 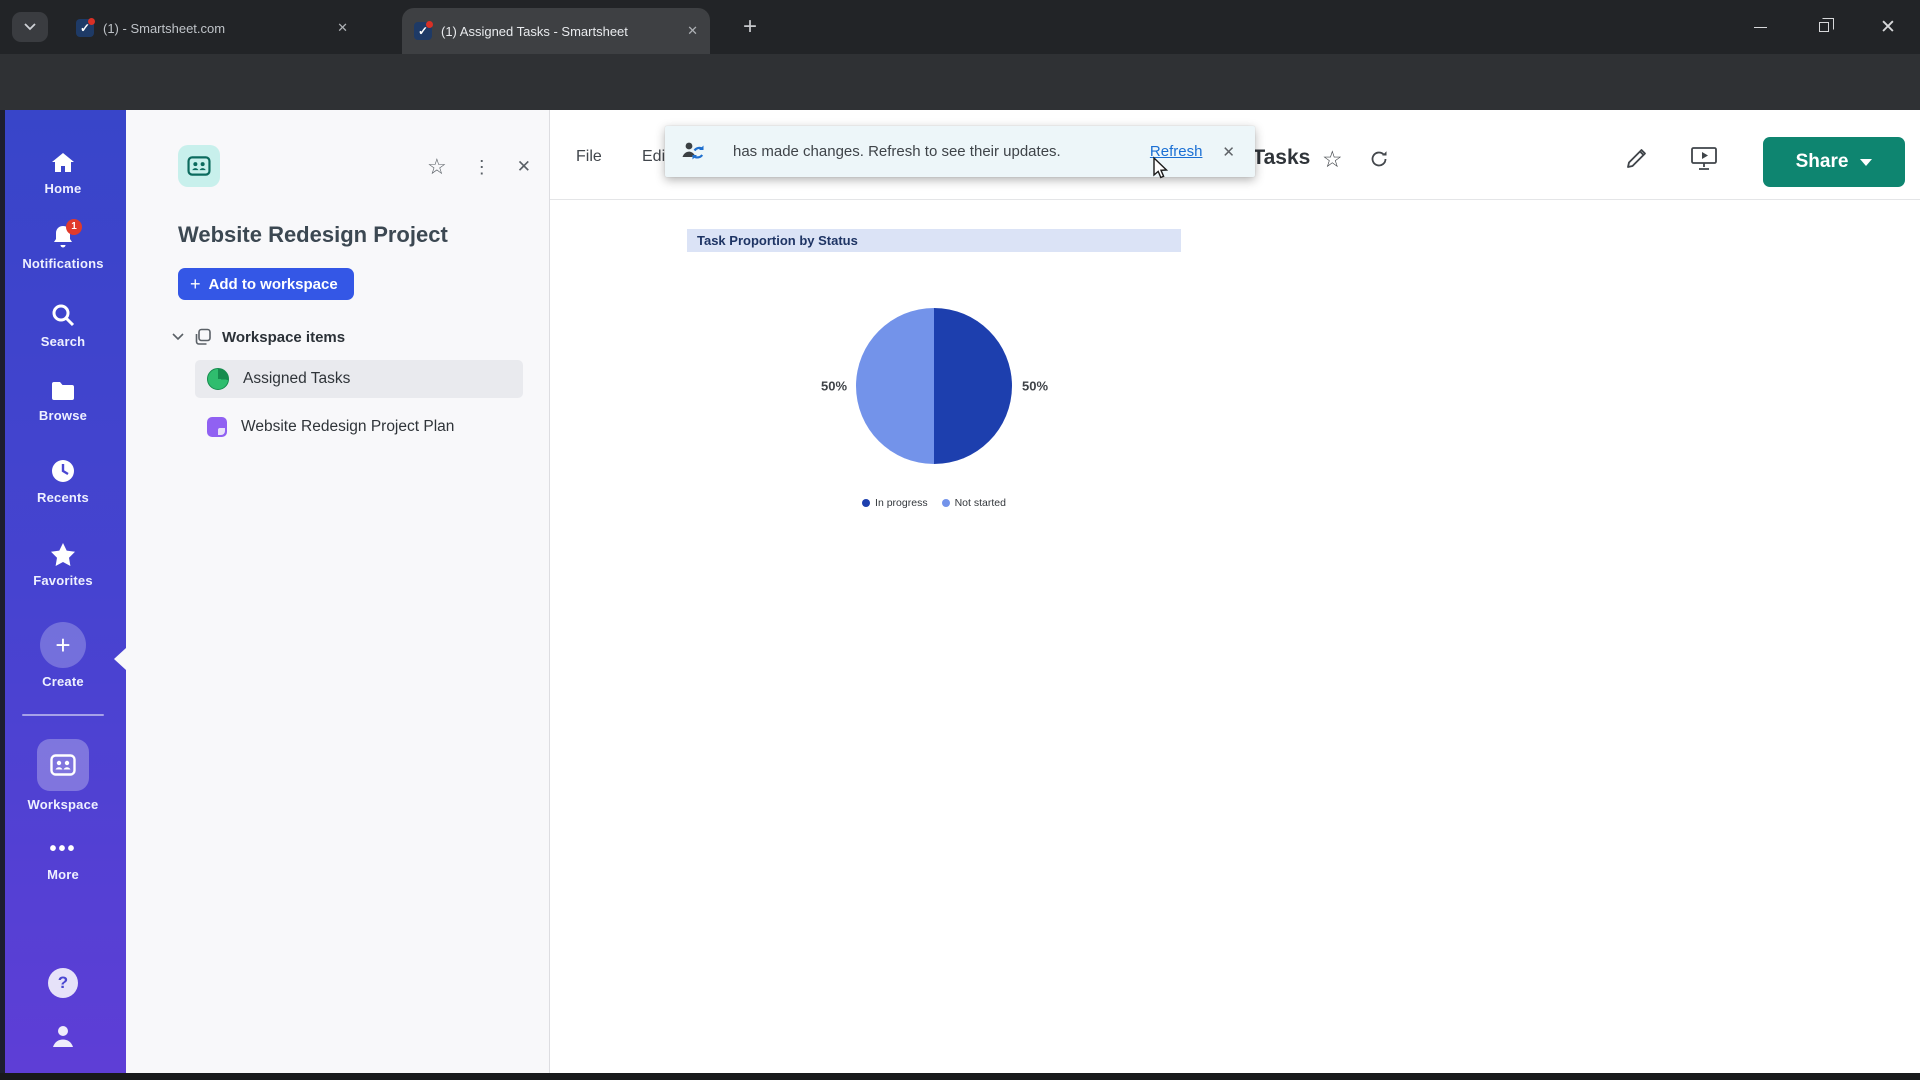 I want to click on kebab-menu-icon: ⋮, so click(x=482, y=167).